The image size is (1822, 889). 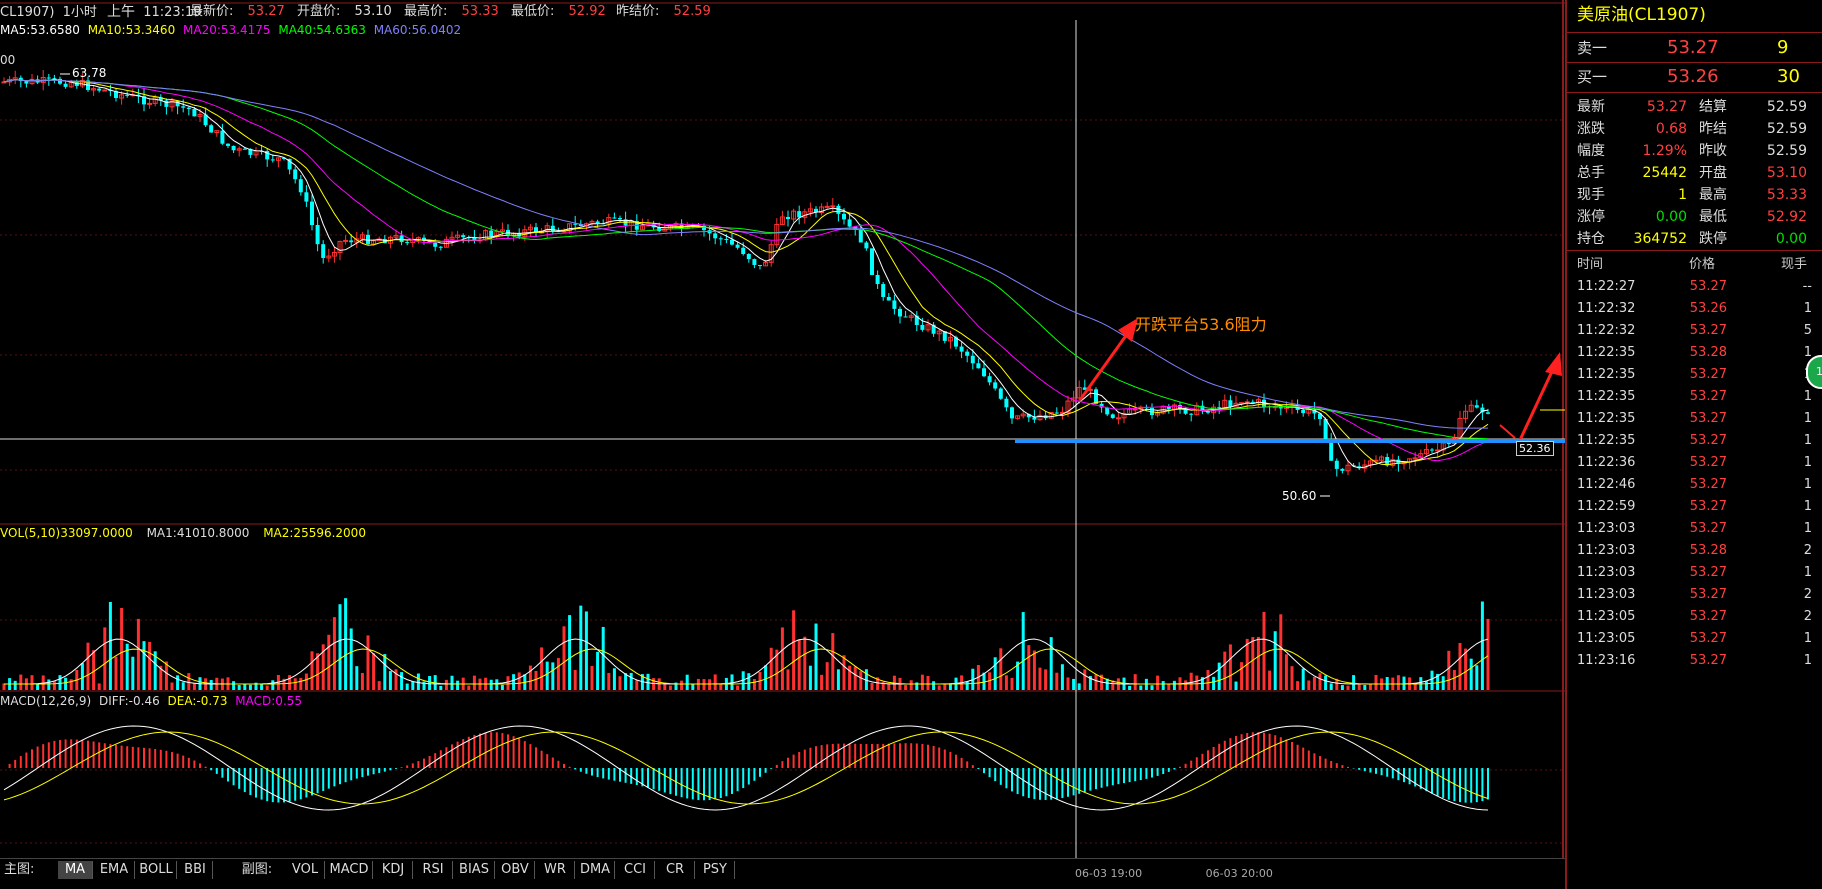 I want to click on stat-value: 53.10, so click(x=1786, y=173).